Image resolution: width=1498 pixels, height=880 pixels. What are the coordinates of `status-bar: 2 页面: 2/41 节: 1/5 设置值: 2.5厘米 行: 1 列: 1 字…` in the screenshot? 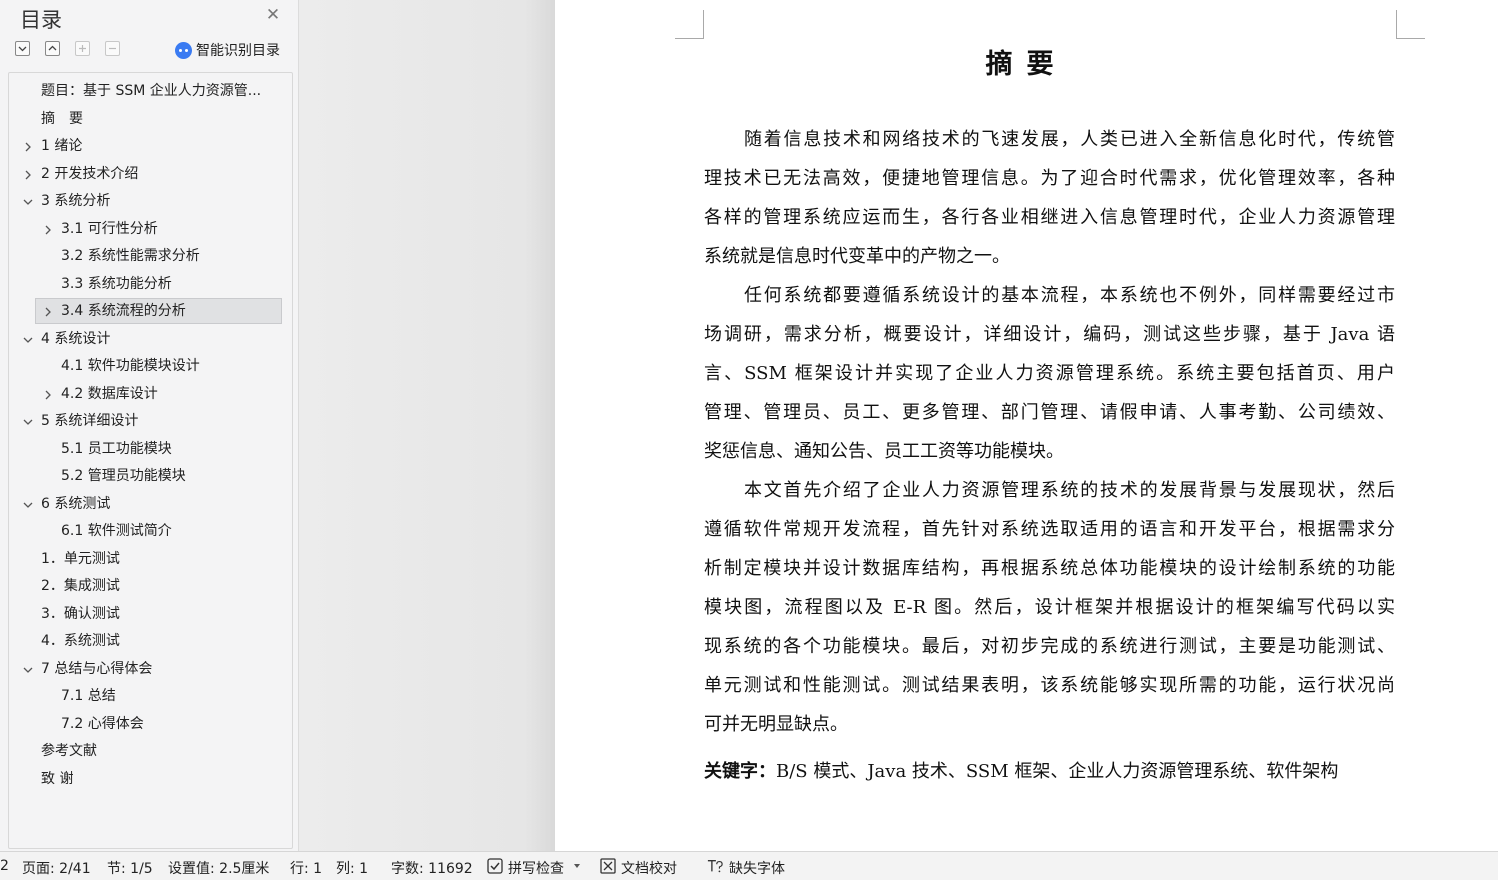 It's located at (749, 865).